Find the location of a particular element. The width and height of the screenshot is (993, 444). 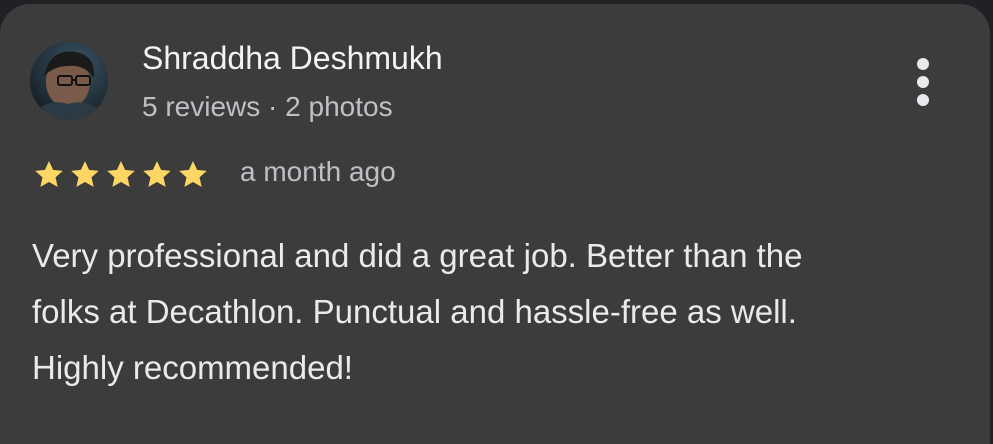

more-options-button is located at coordinates (924, 82).